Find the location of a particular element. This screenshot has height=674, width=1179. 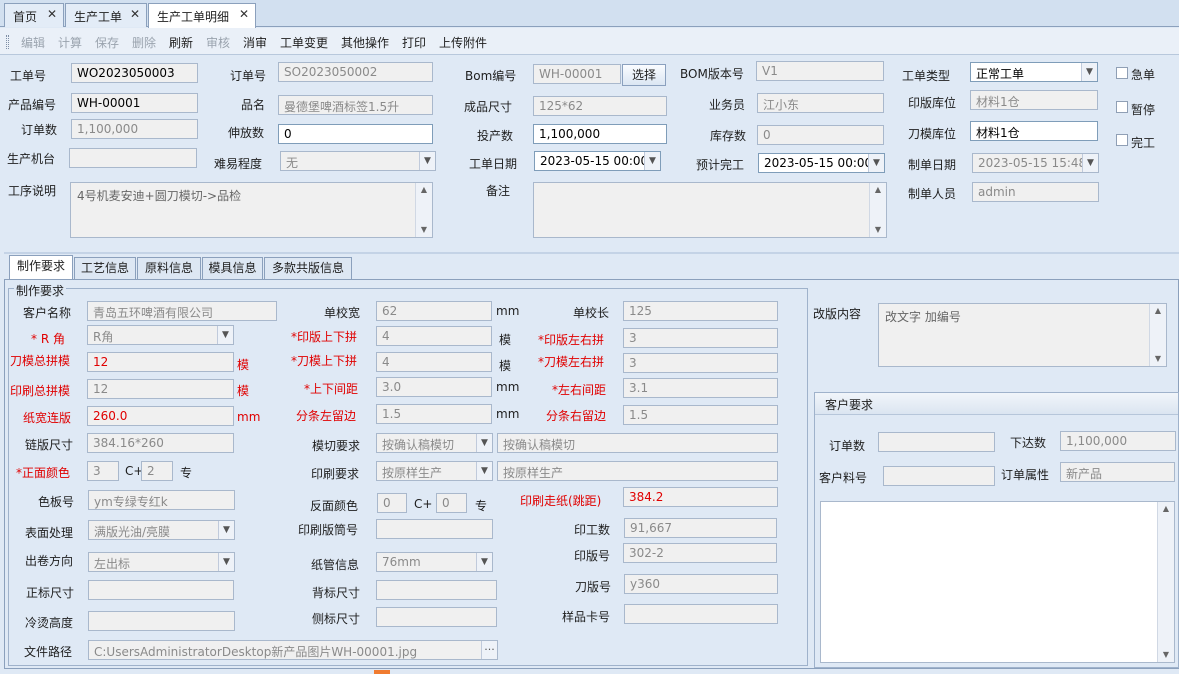

slit-right-field: 1.5 is located at coordinates (700, 415).